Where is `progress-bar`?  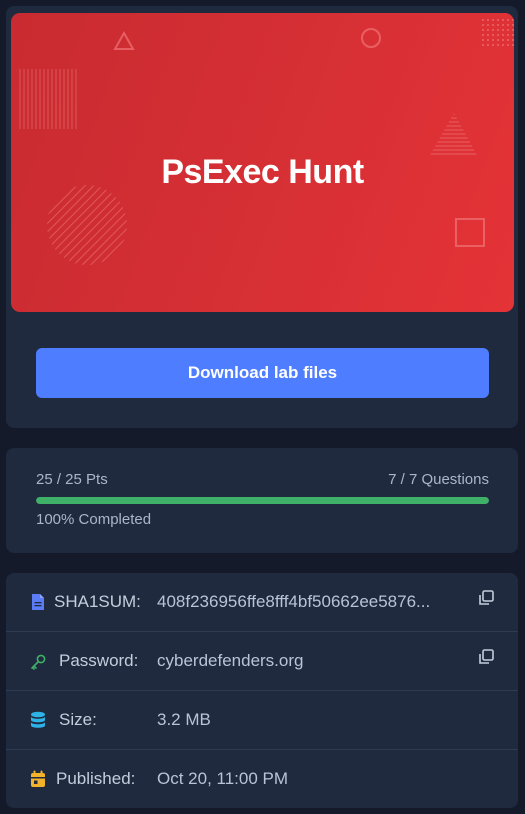
progress-bar is located at coordinates (262, 500).